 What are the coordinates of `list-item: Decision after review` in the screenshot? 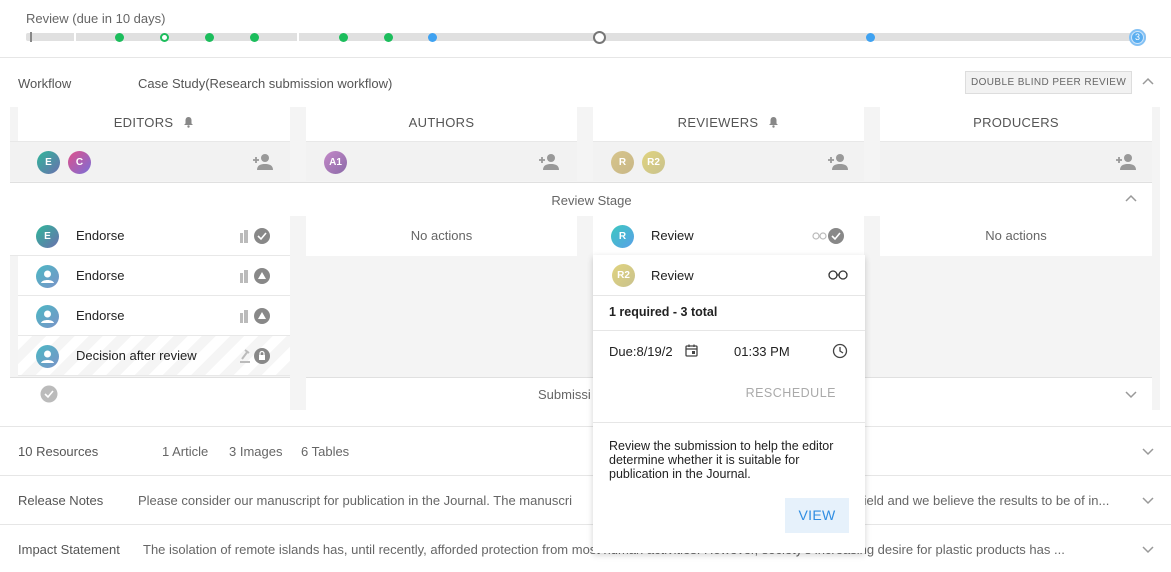 It's located at (154, 356).